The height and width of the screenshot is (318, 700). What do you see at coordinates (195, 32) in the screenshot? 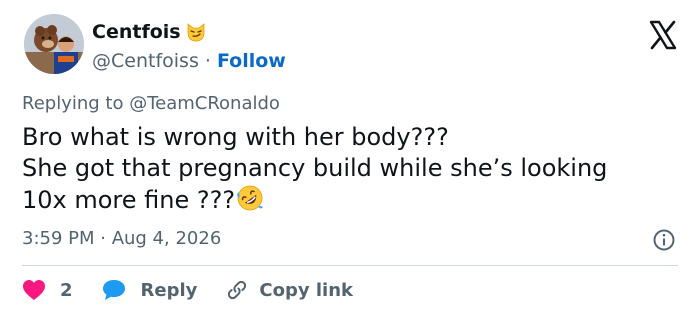
I see `smirking-cat-emoji-icon` at bounding box center [195, 32].